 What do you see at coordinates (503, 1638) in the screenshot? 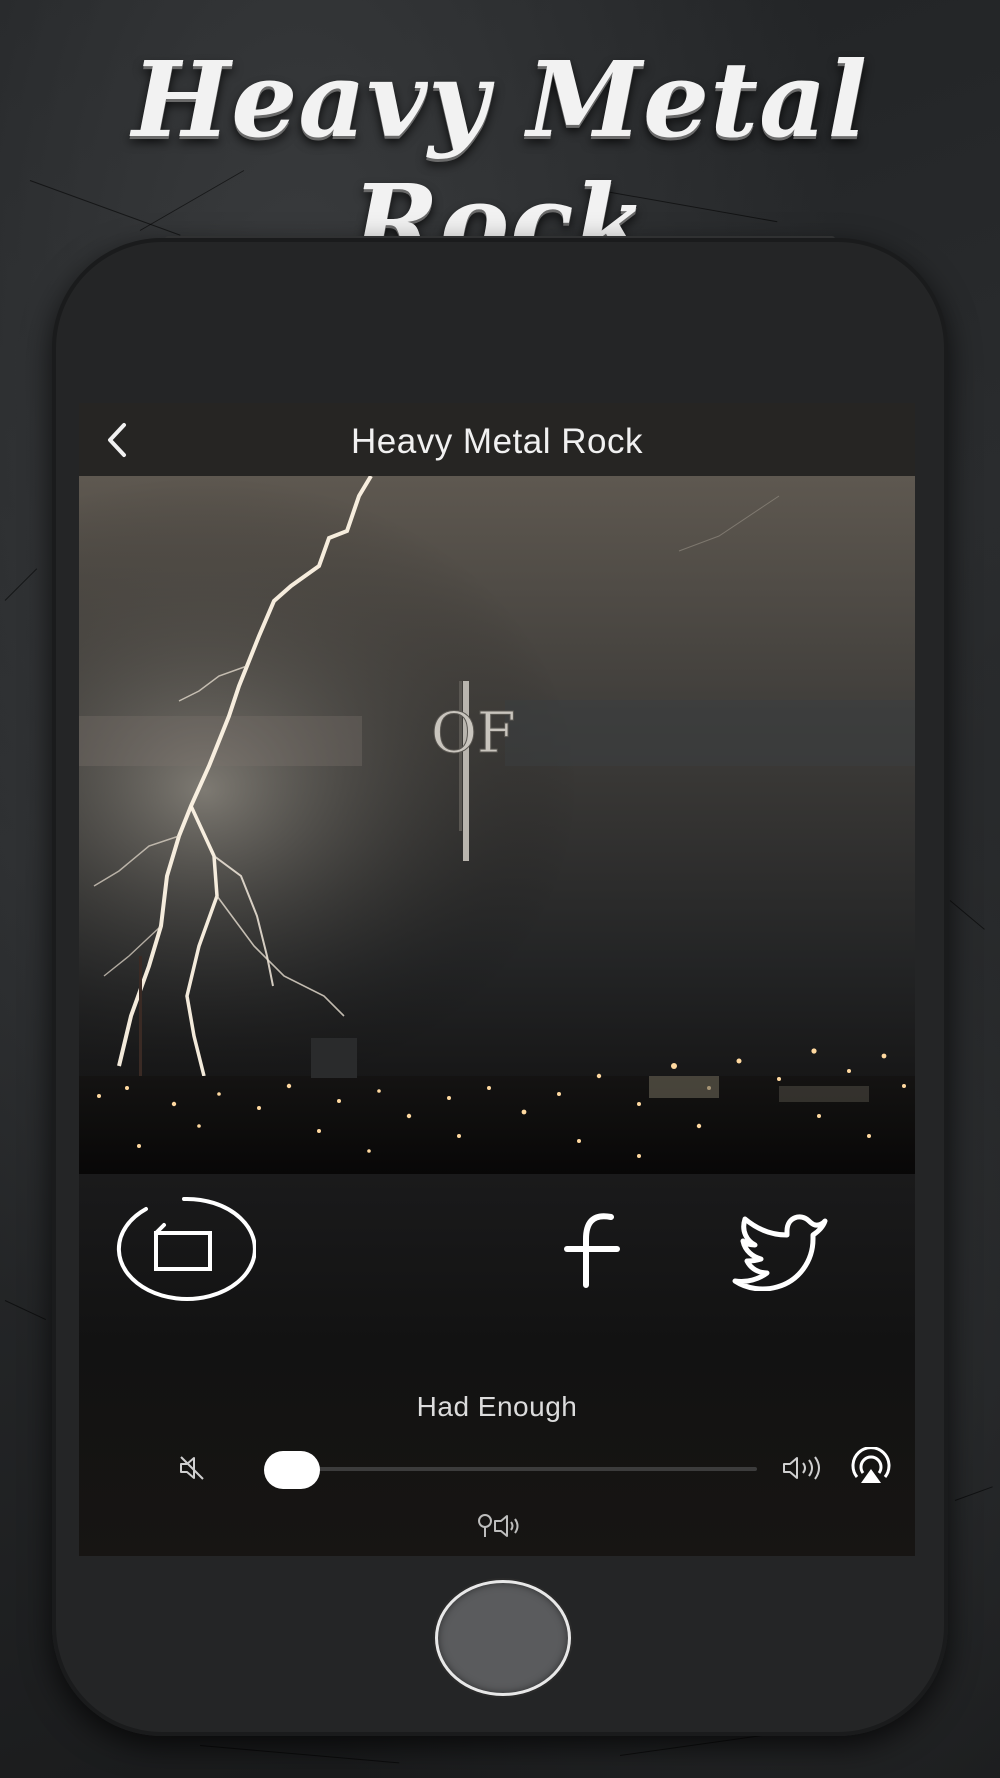
I see `home-button` at bounding box center [503, 1638].